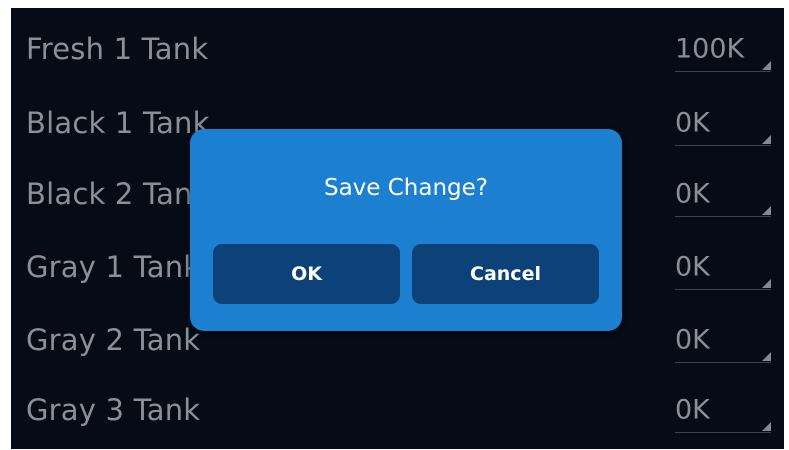 Image resolution: width=789 pixels, height=450 pixels. What do you see at coordinates (118, 123) in the screenshot?
I see `tank-label: Black 1 Tank` at bounding box center [118, 123].